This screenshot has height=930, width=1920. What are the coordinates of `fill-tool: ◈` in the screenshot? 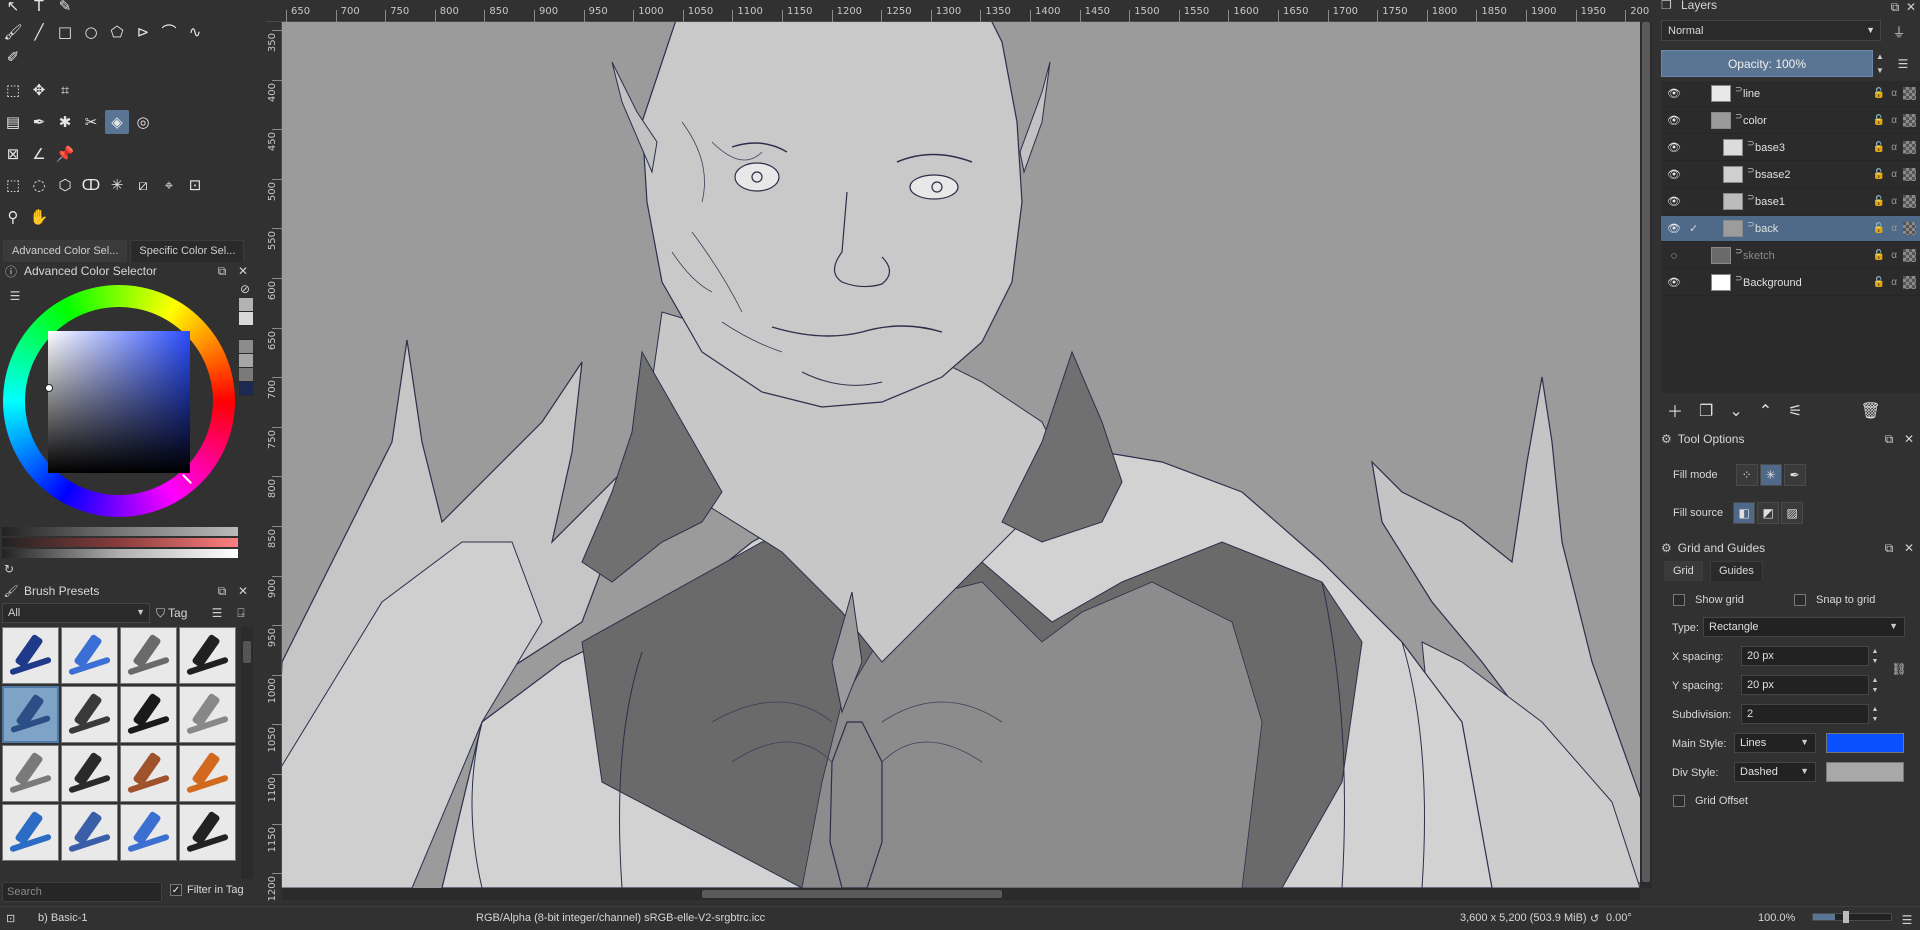 It's located at (117, 122).